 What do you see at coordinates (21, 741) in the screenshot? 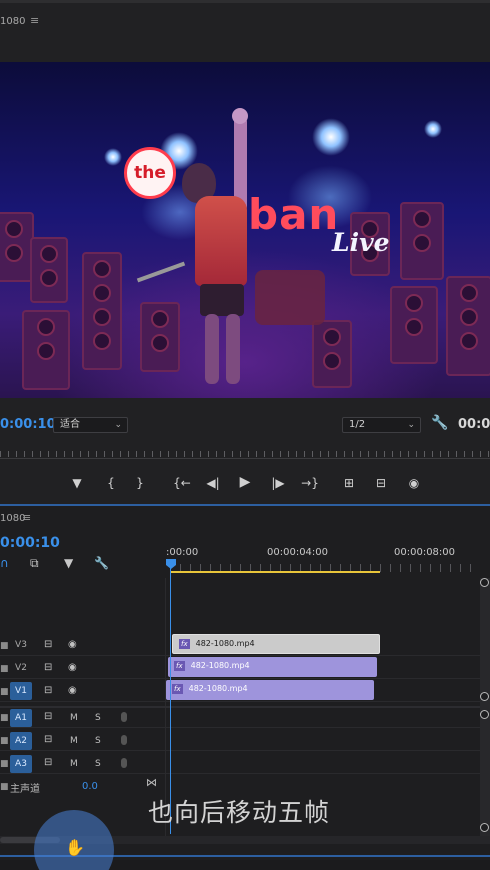
I see `track-a2-label: A2` at bounding box center [21, 741].